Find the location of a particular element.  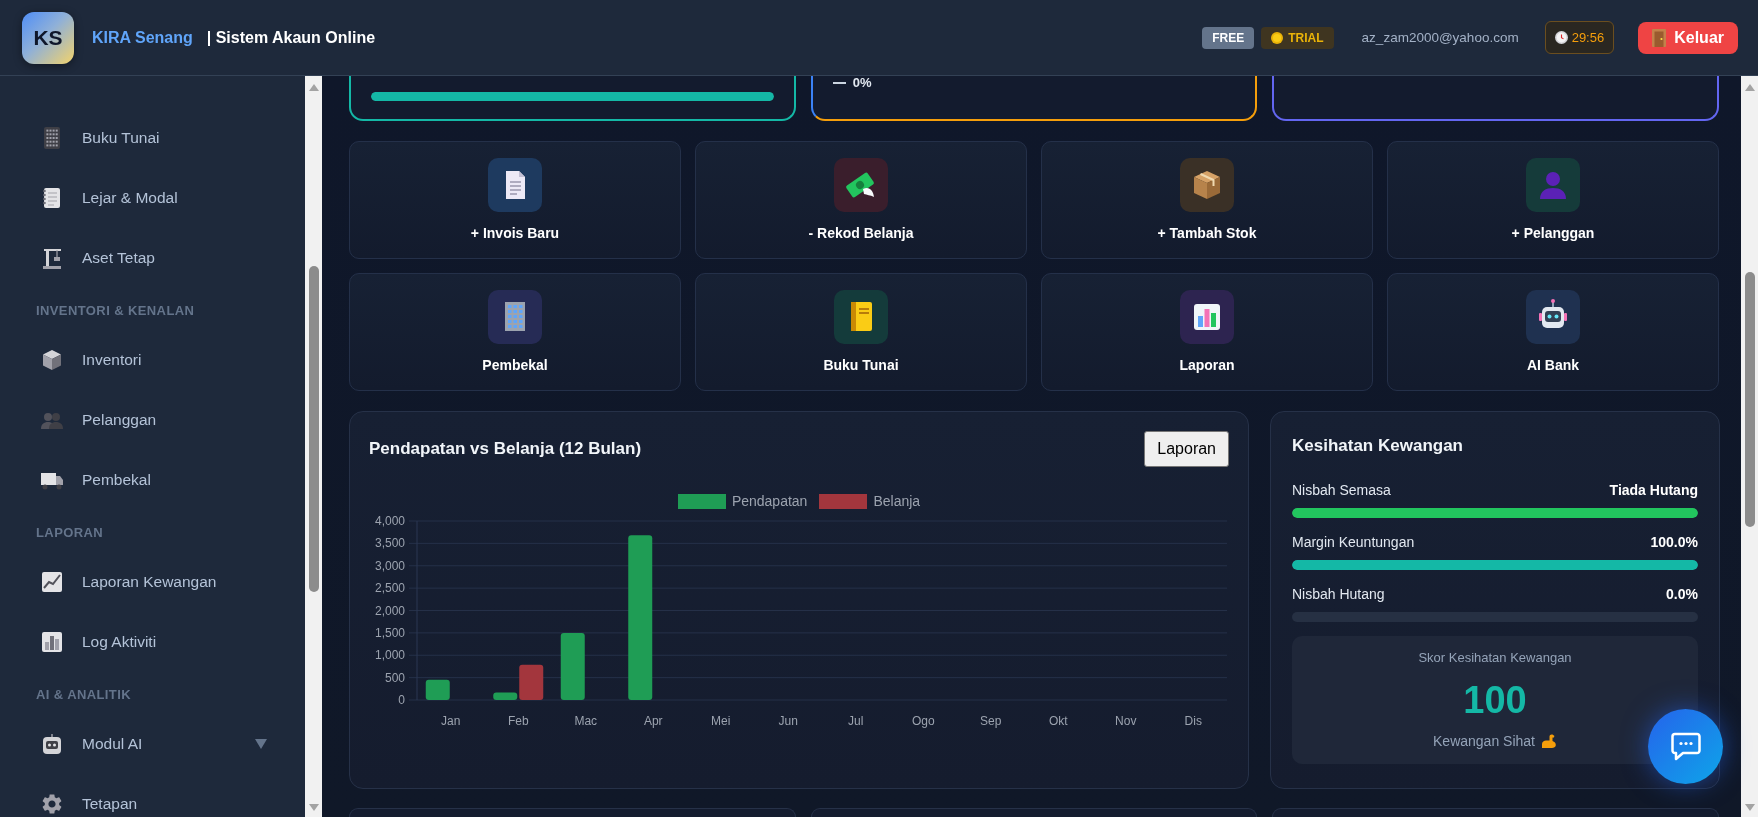

sidebar-item: Modul AI is located at coordinates (162, 744).